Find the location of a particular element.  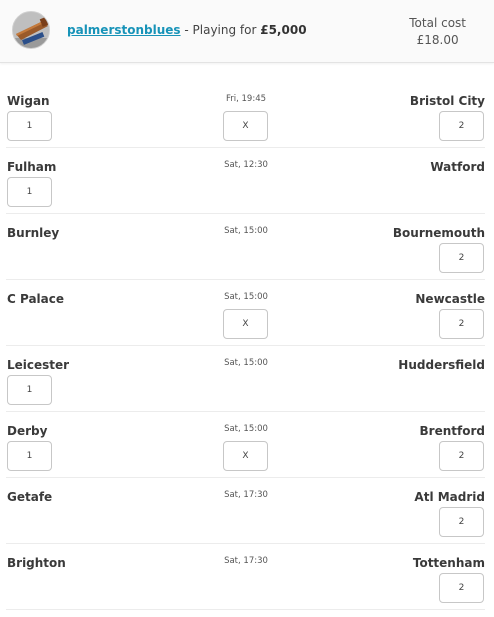

avatar-image is located at coordinates (31, 30).